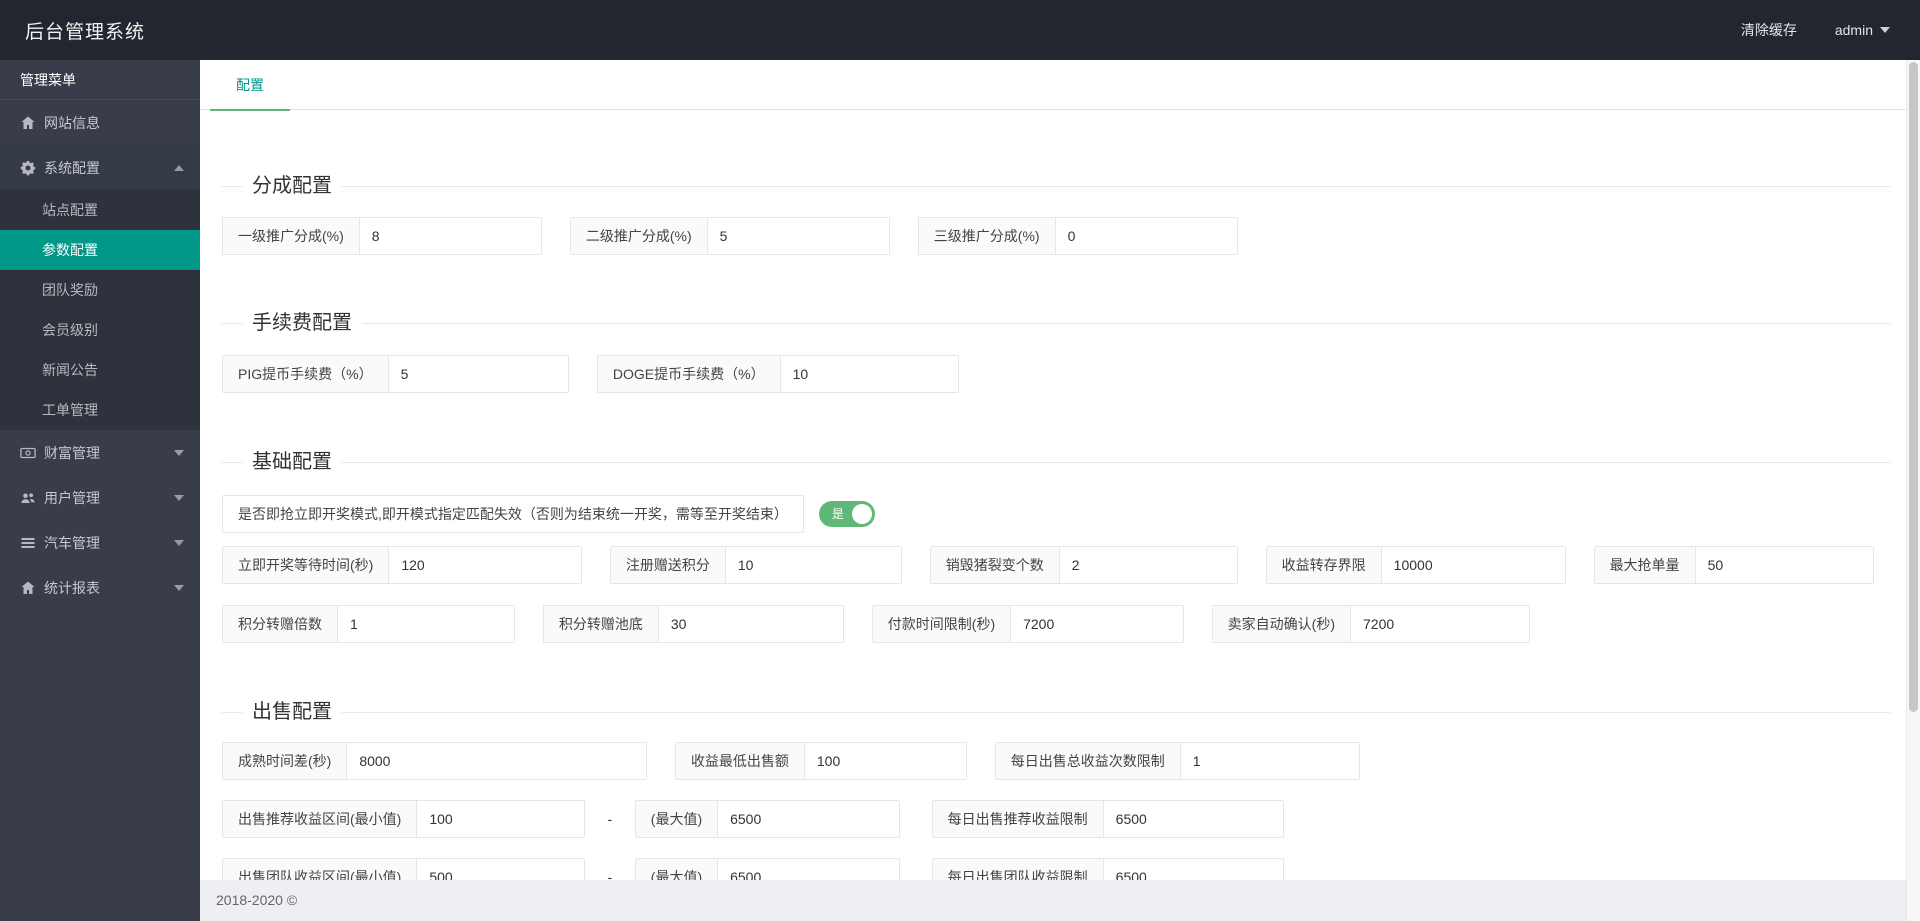 The height and width of the screenshot is (921, 1920). What do you see at coordinates (777, 374) in the screenshot?
I see `field-doge-withdraw-fee: DOGE提币手续费（%）` at bounding box center [777, 374].